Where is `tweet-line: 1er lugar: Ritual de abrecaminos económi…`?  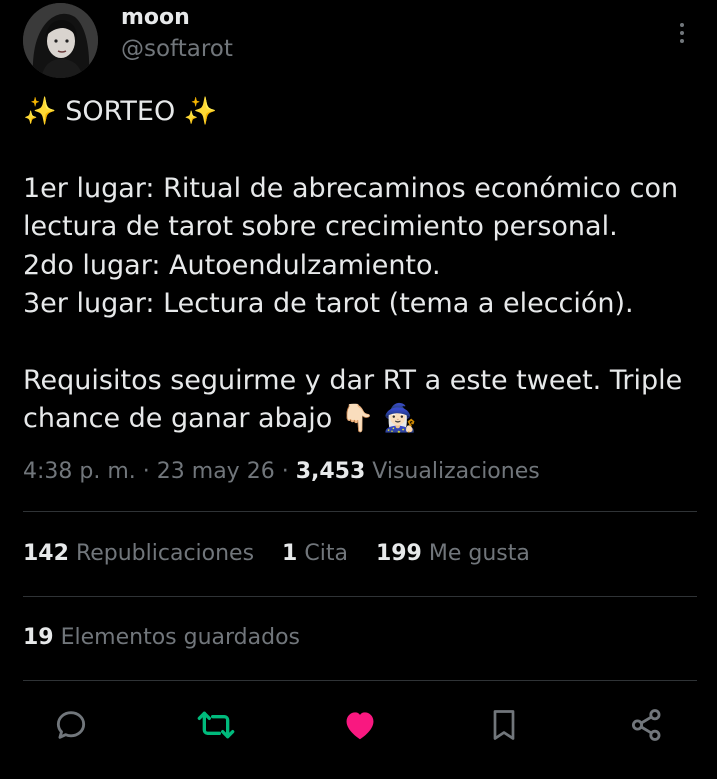
tweet-line: 1er lugar: Ritual de abrecaminos económi… is located at coordinates (351, 188).